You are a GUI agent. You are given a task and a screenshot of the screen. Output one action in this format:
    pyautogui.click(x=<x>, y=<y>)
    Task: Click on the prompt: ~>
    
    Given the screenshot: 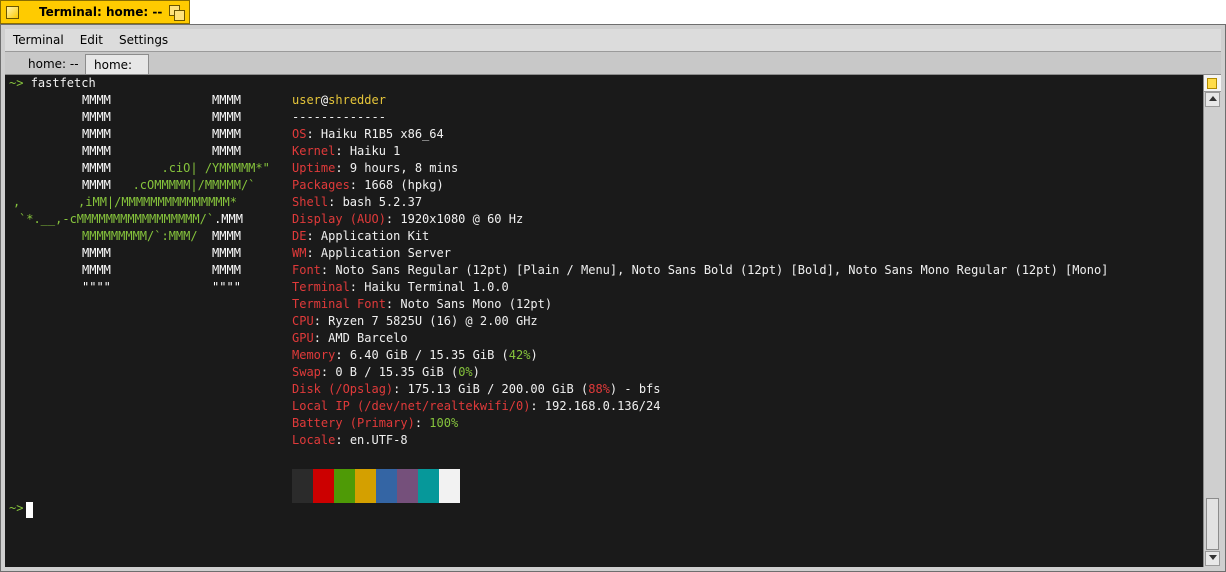 What is the action you would take?
    pyautogui.click(x=16, y=83)
    